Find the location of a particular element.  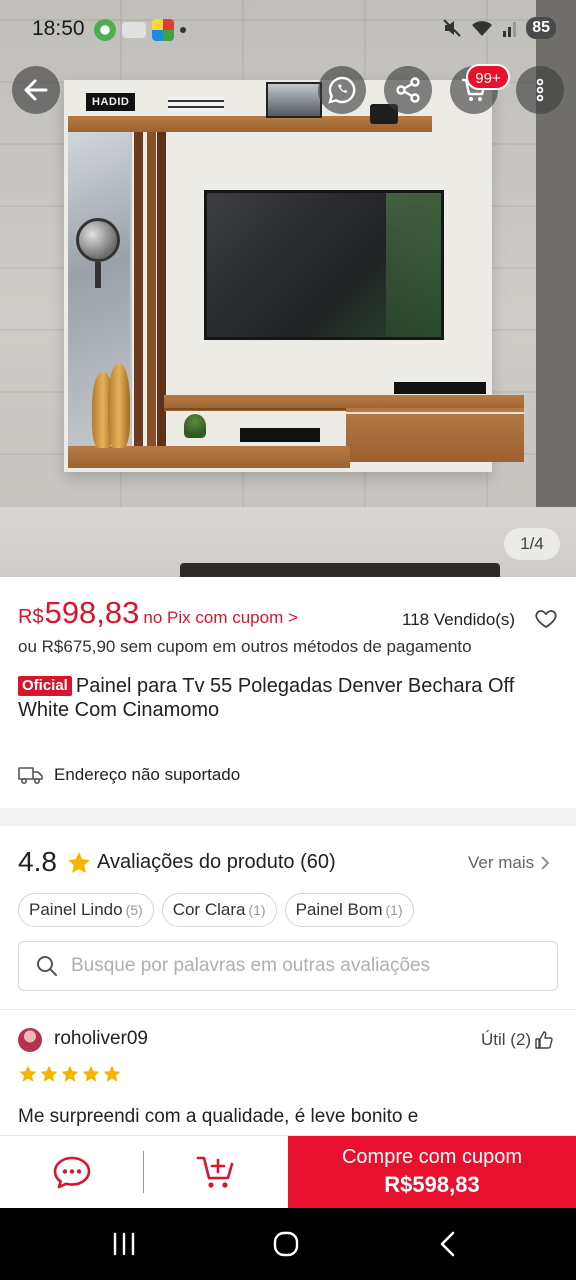

games-notification-icon is located at coordinates (163, 30).